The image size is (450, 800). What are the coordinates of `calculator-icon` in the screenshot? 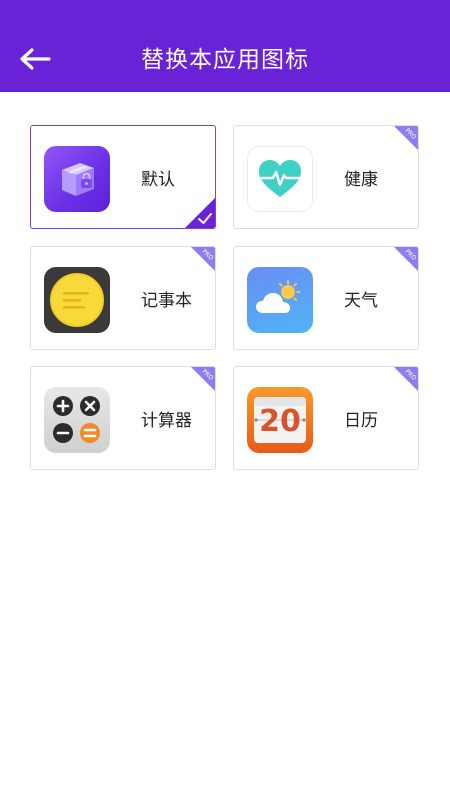 It's located at (77, 420).